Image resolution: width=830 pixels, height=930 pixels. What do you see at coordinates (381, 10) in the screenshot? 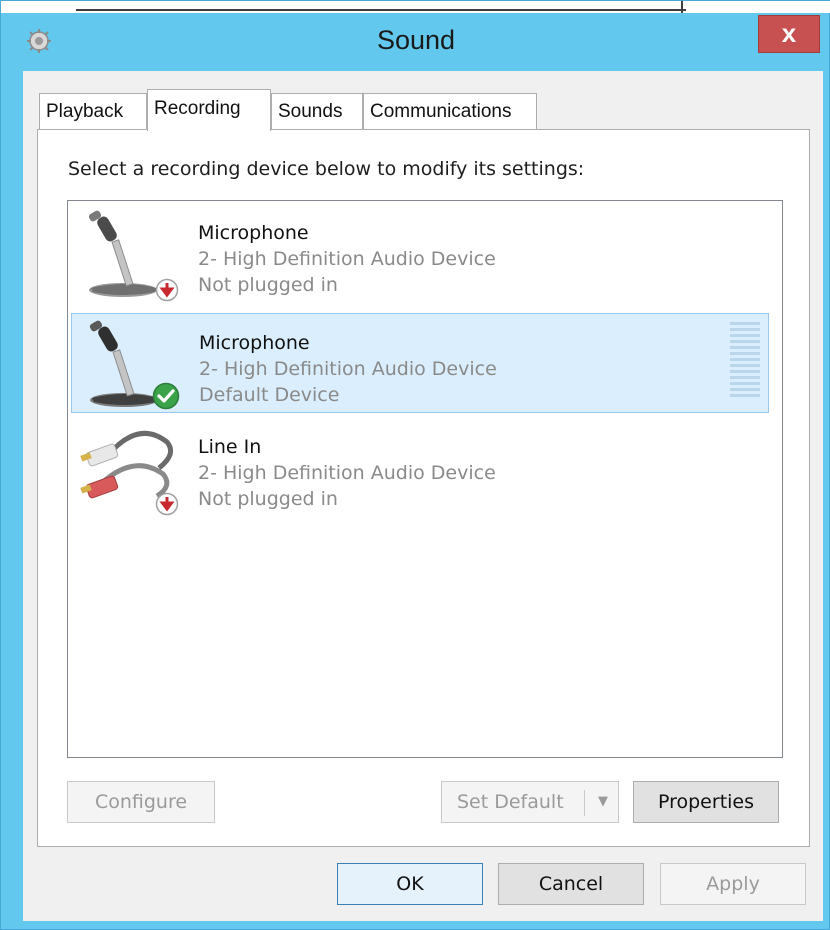
I see `background-window-line` at bounding box center [381, 10].